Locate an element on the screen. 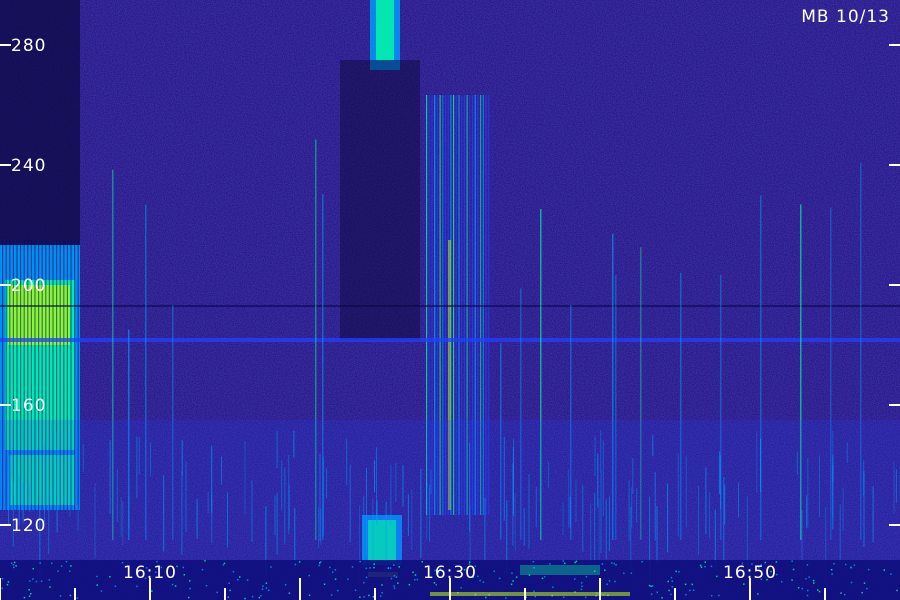  x-tick-label: 16:50 is located at coordinates (750, 573).